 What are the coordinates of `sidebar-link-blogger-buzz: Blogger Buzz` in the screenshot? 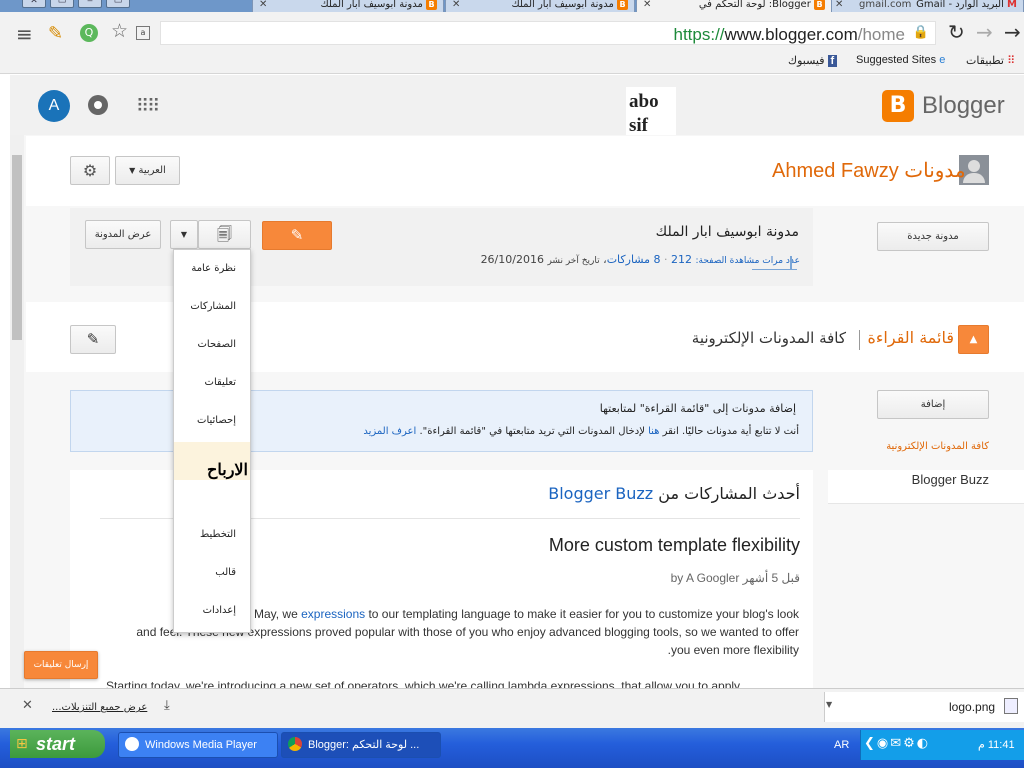 It's located at (950, 479).